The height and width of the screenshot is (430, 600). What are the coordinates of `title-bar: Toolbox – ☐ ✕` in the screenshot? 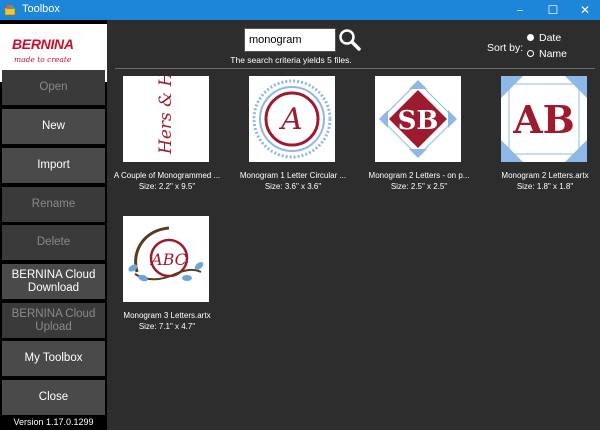 It's located at (300, 10).